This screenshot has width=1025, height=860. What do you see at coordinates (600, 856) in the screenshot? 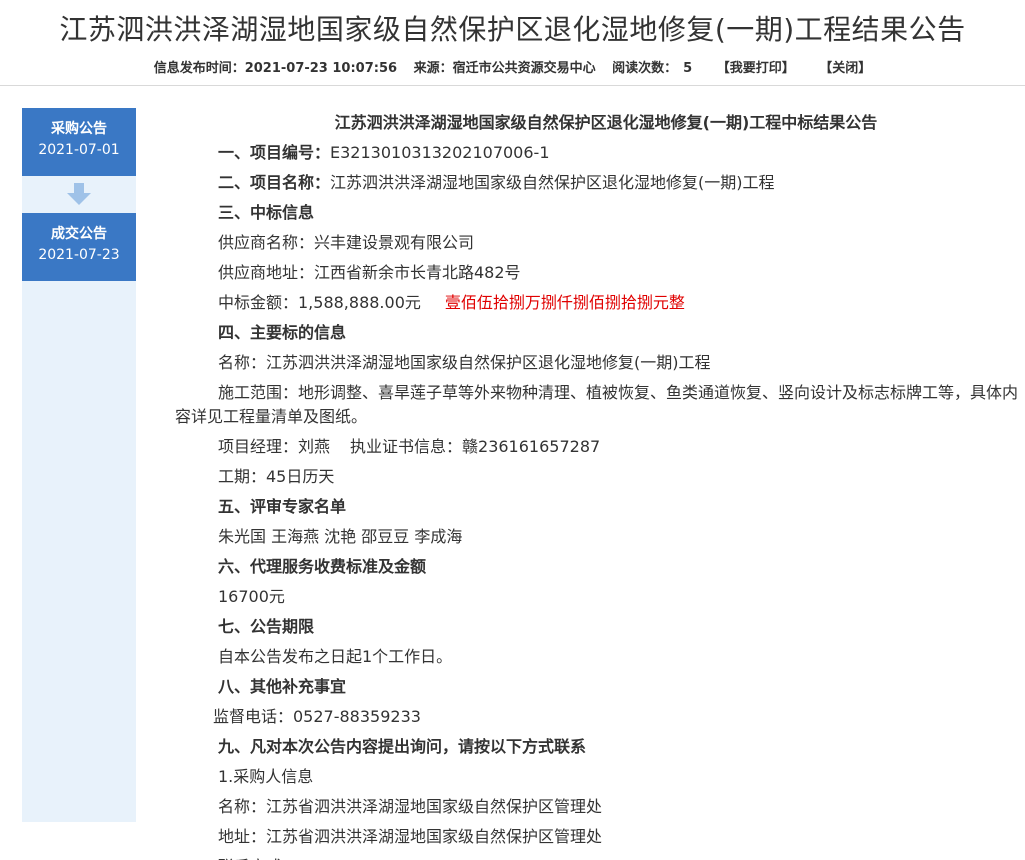
I see `purchaser-contact: 联系方式：0527-89880676` at bounding box center [600, 856].